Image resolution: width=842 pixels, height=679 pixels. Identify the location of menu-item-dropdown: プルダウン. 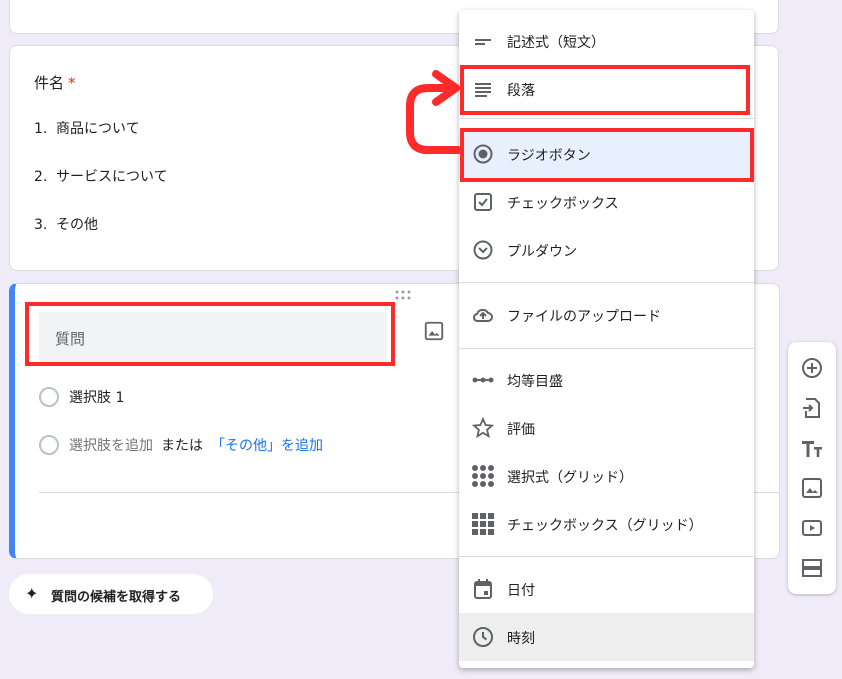
(606, 250).